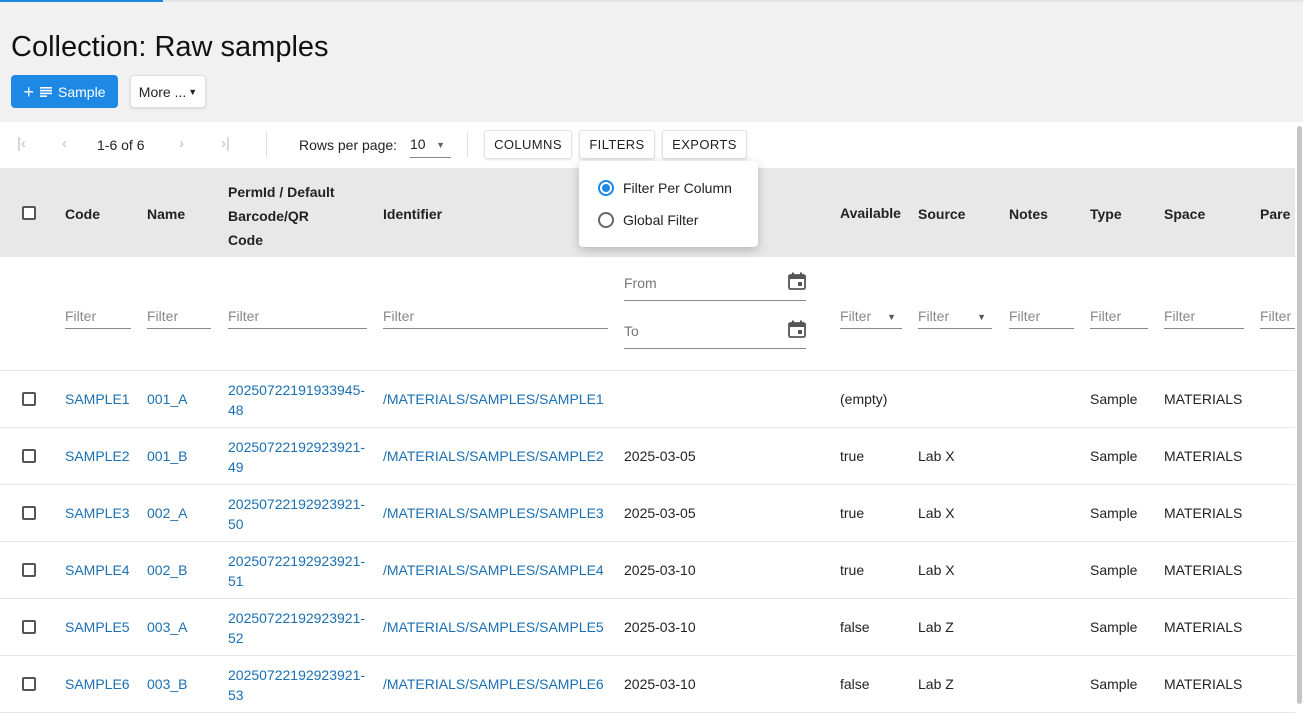  I want to click on global-filter-option: Global Filter, so click(648, 220).